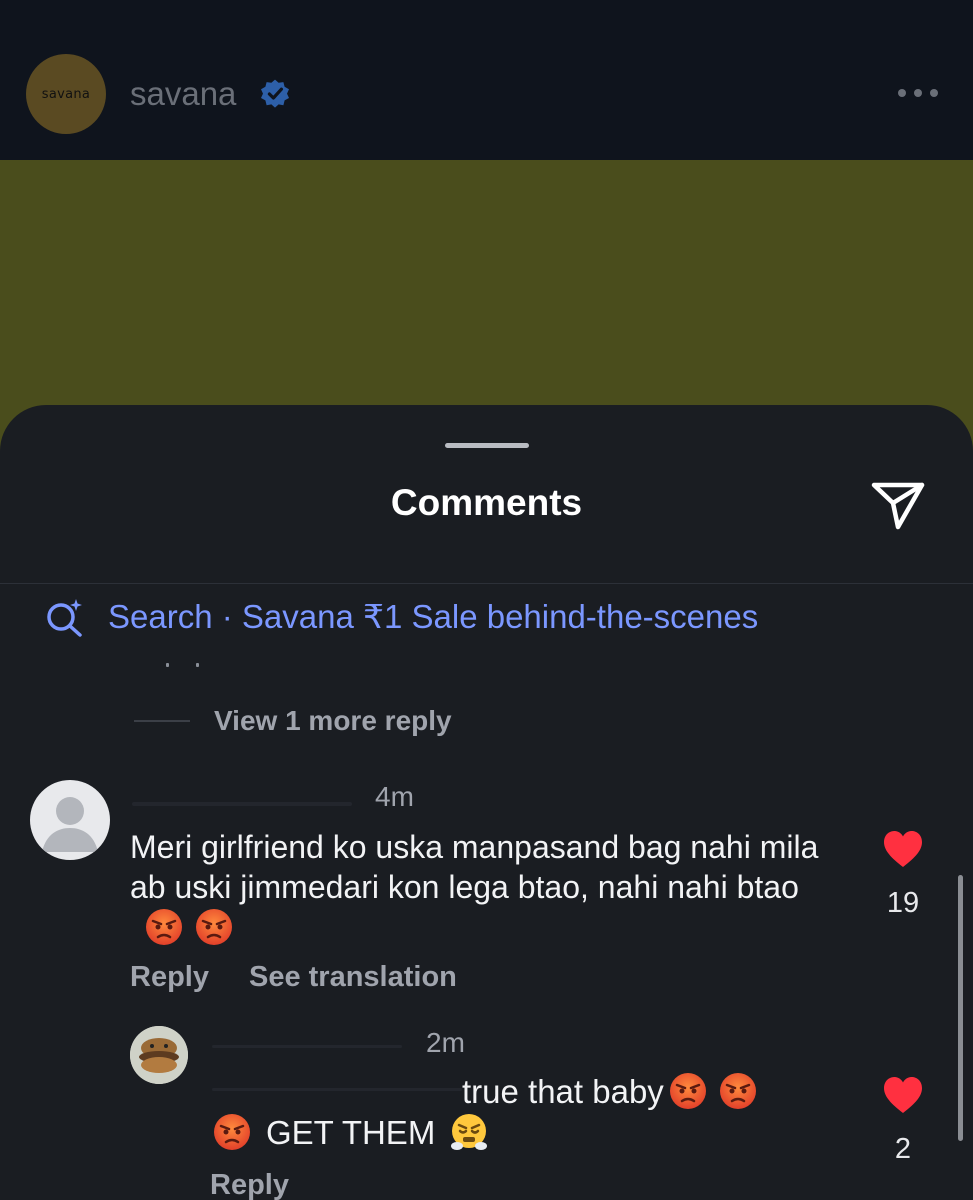 This screenshot has width=973, height=1200. I want to click on comment-actions: Reply See translation, so click(293, 977).